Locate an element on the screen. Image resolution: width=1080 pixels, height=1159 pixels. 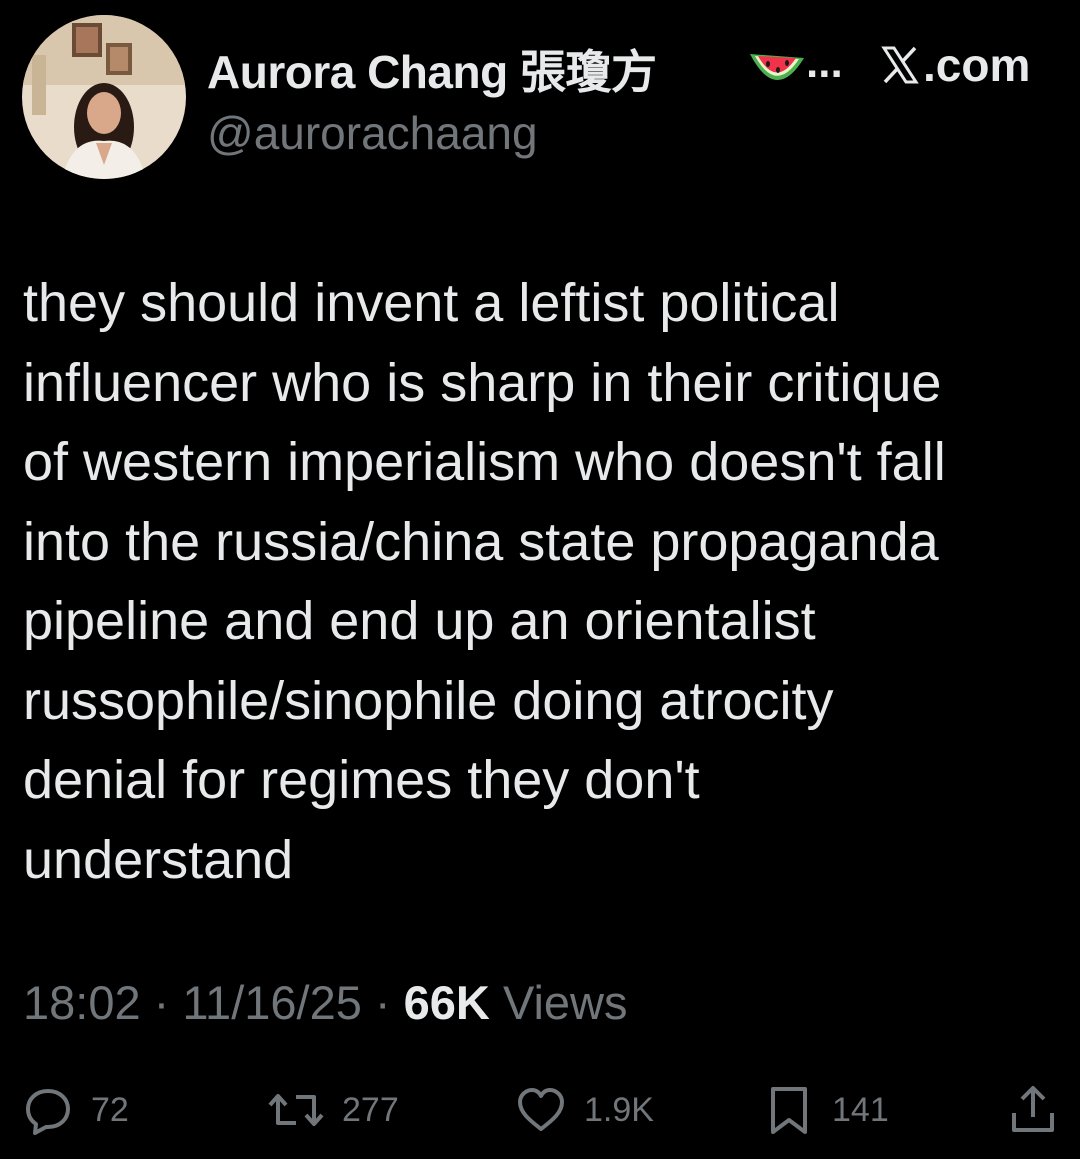
source-label: .com is located at coordinates (977, 65).